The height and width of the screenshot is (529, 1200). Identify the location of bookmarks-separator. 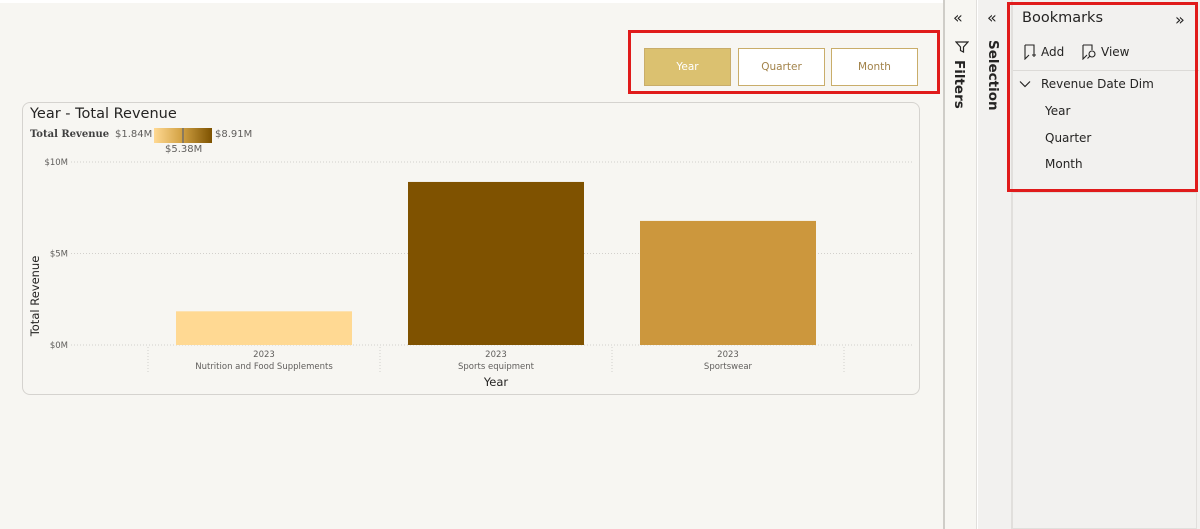
(1106, 70).